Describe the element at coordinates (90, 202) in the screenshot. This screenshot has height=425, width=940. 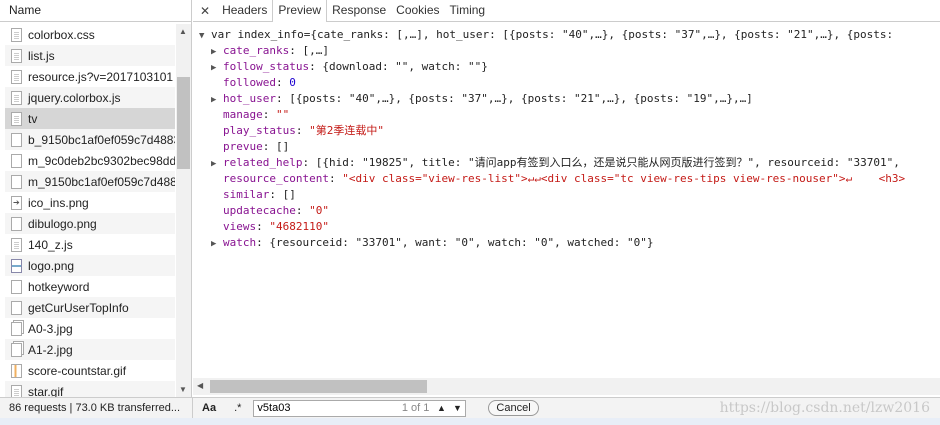
I see `request-row: ico_ins.png` at that location.